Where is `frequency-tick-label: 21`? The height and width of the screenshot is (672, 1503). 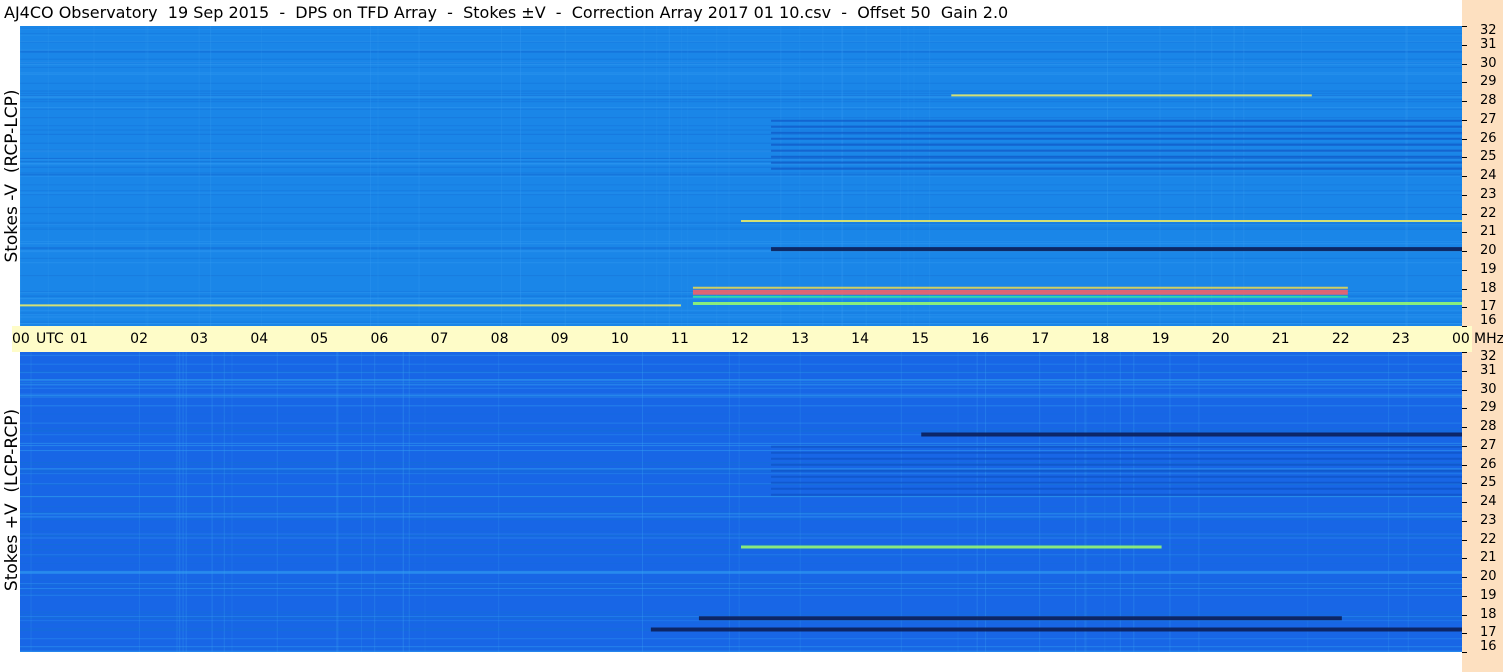
frequency-tick-label: 21 is located at coordinates (1488, 232).